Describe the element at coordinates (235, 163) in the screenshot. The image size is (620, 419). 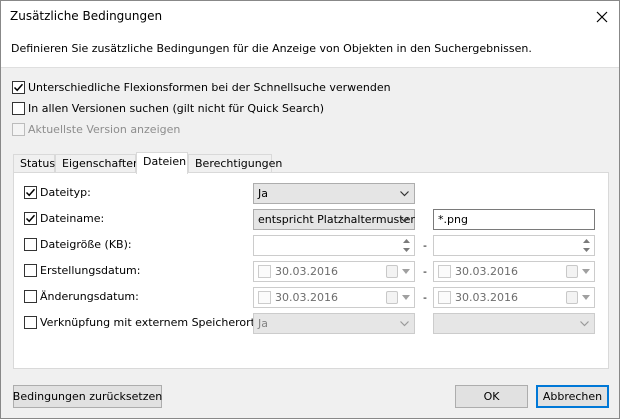
I see `tab-berechtigungen: Berechtigungen` at that location.